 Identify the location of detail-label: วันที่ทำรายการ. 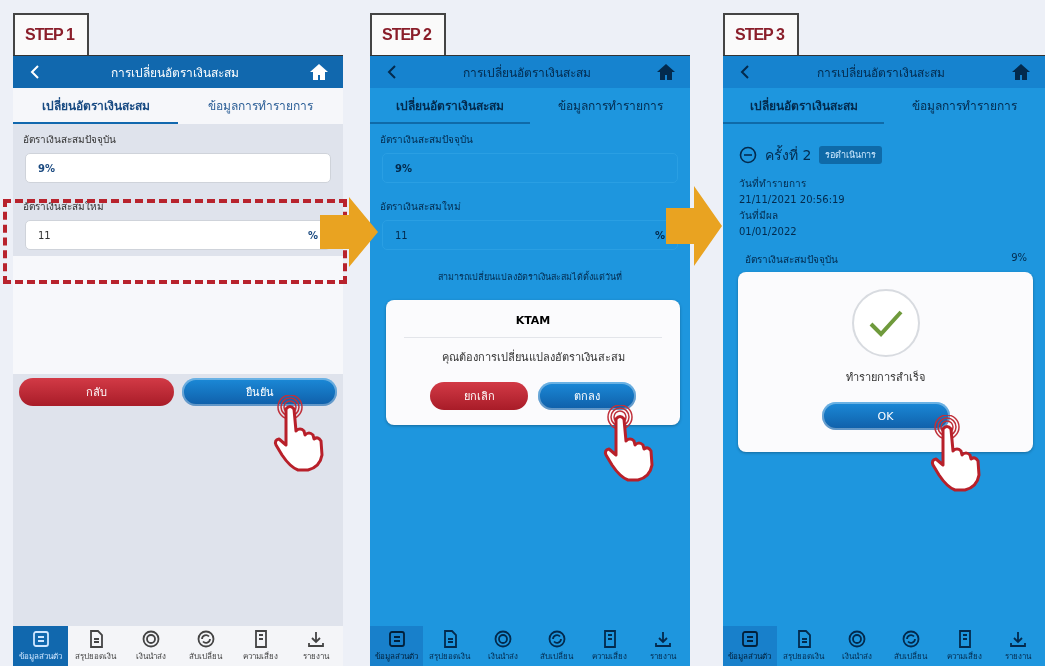
(772, 183).